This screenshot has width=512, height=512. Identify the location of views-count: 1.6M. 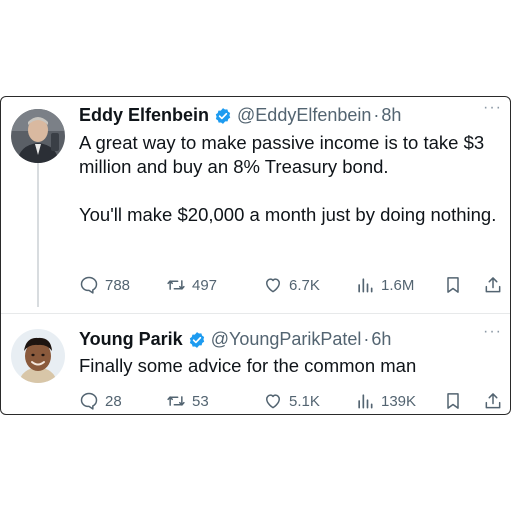
(398, 285).